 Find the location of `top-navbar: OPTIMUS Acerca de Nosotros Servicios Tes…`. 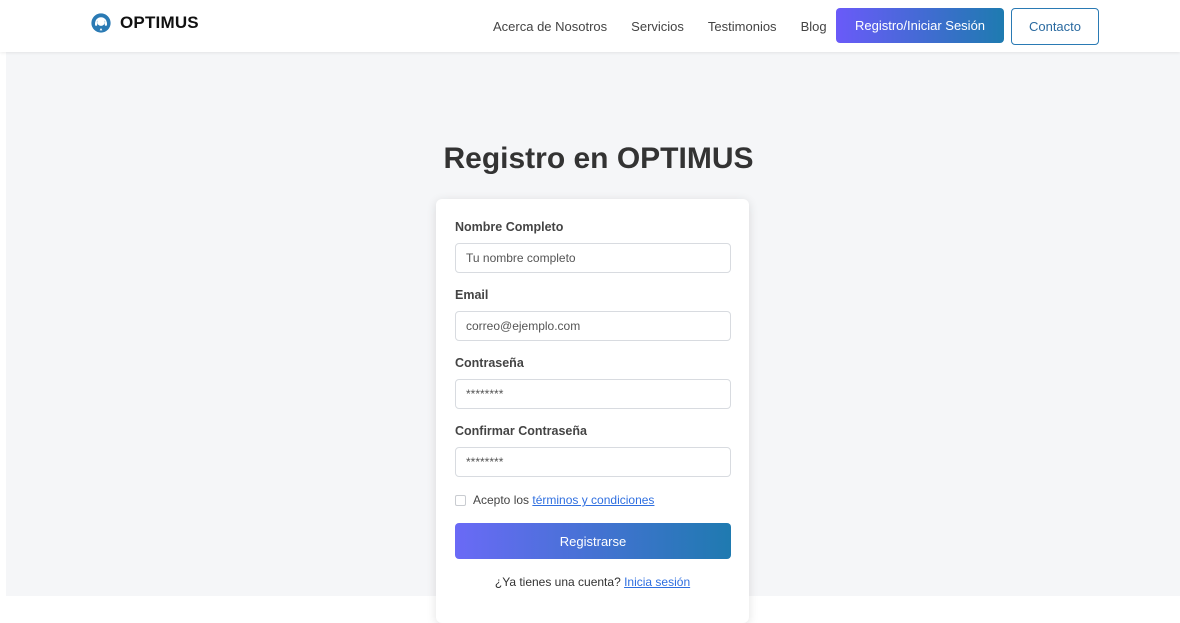

top-navbar: OPTIMUS Acerca de Nosotros Servicios Tes… is located at coordinates (590, 26).